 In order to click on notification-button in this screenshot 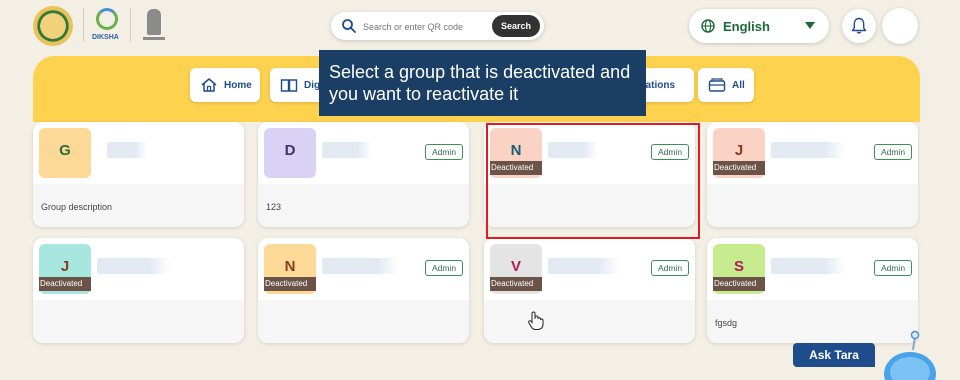, I will do `click(859, 26)`.